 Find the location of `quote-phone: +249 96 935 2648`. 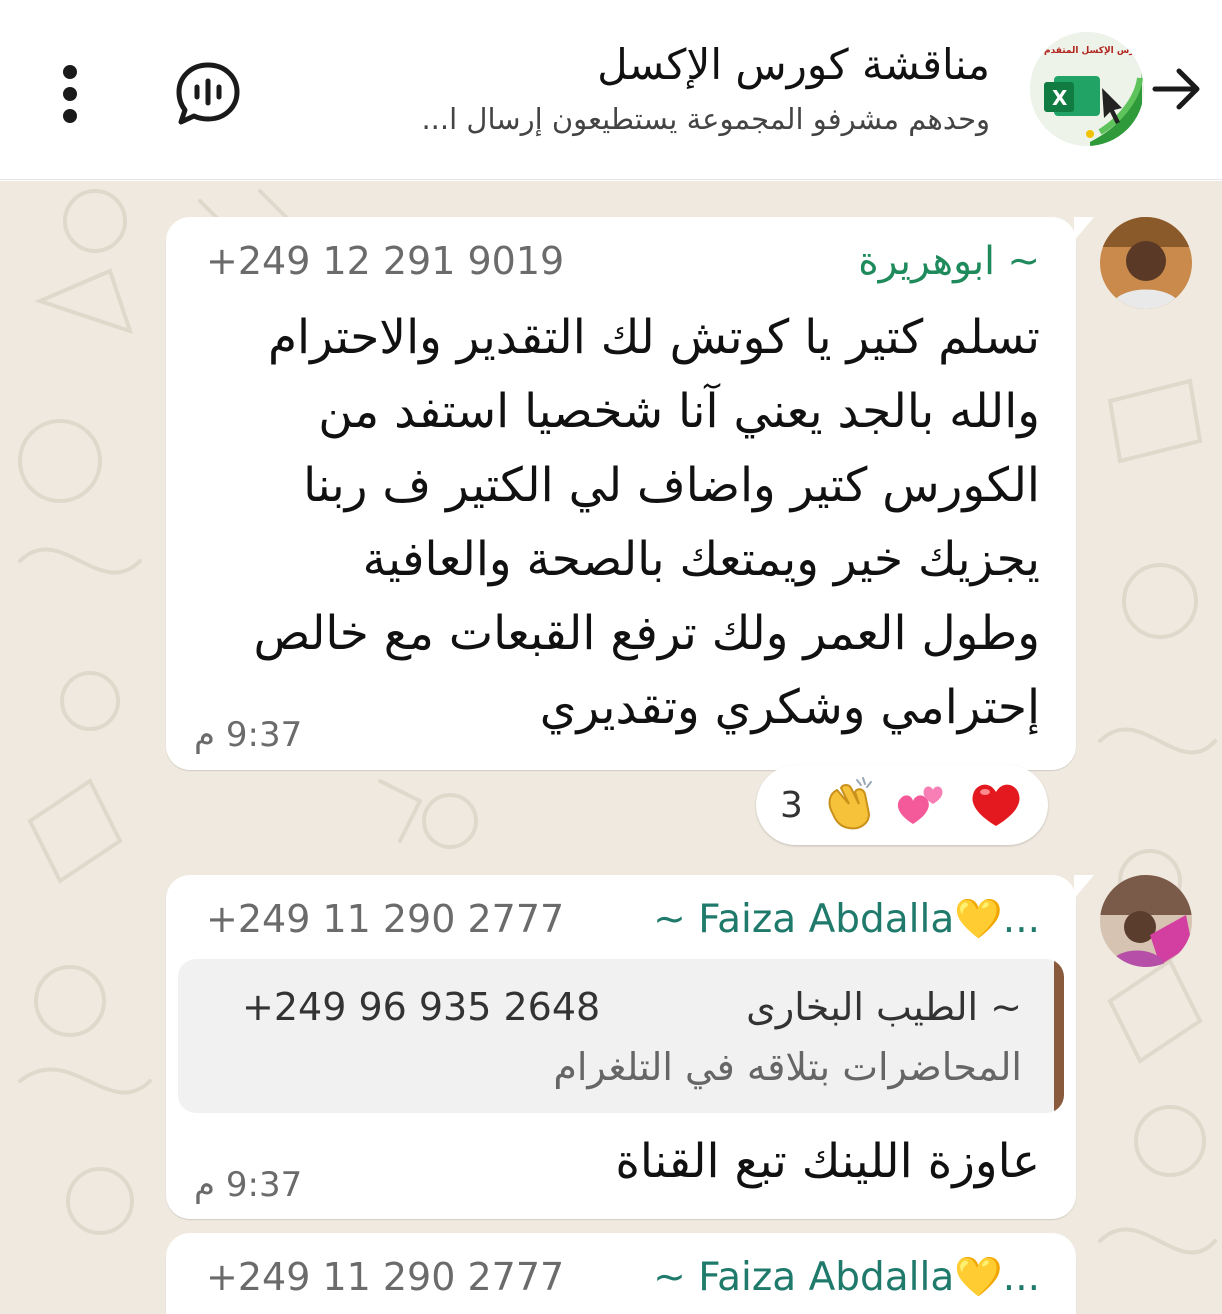

quote-phone: +249 96 935 2648 is located at coordinates (421, 1007).